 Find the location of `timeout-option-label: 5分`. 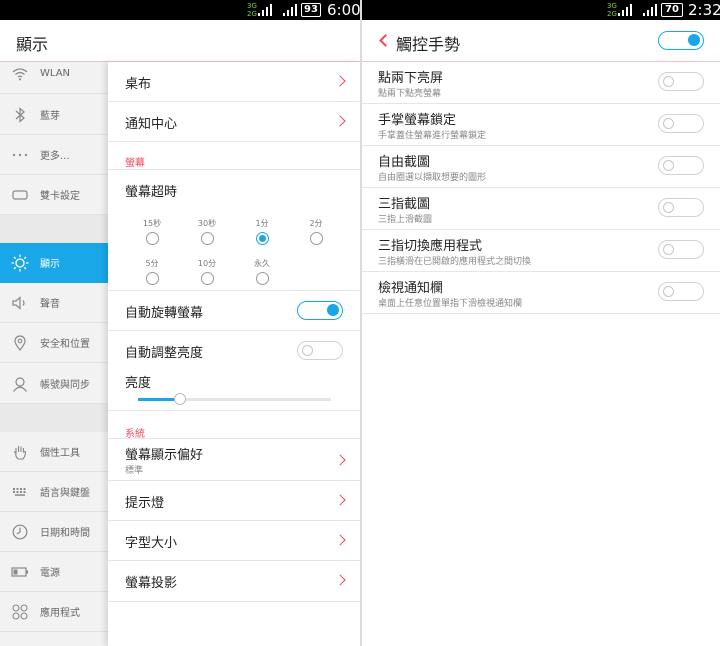

timeout-option-label: 5分 is located at coordinates (152, 263).